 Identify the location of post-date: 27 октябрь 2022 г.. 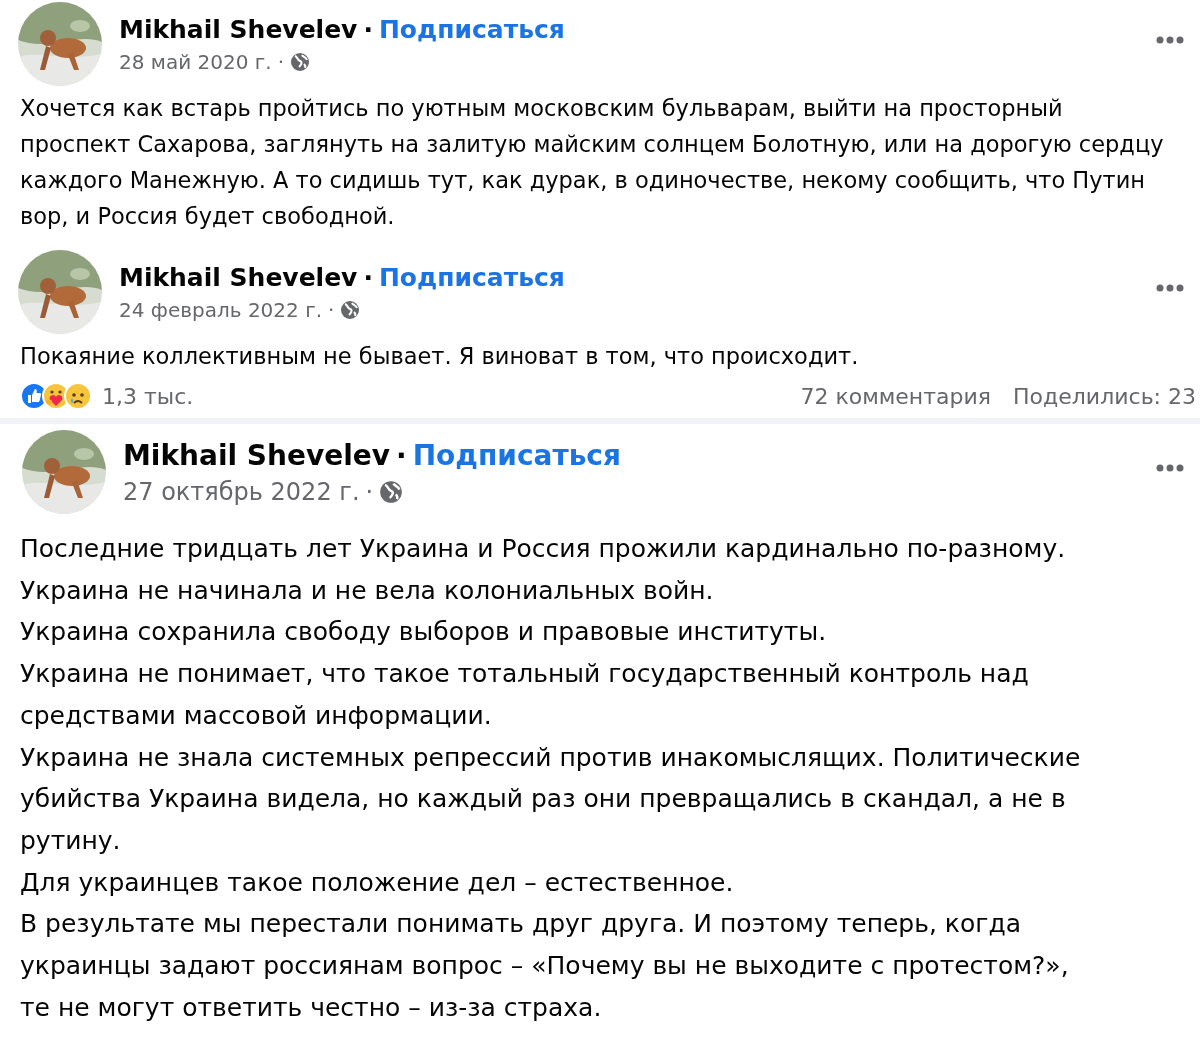
(241, 491).